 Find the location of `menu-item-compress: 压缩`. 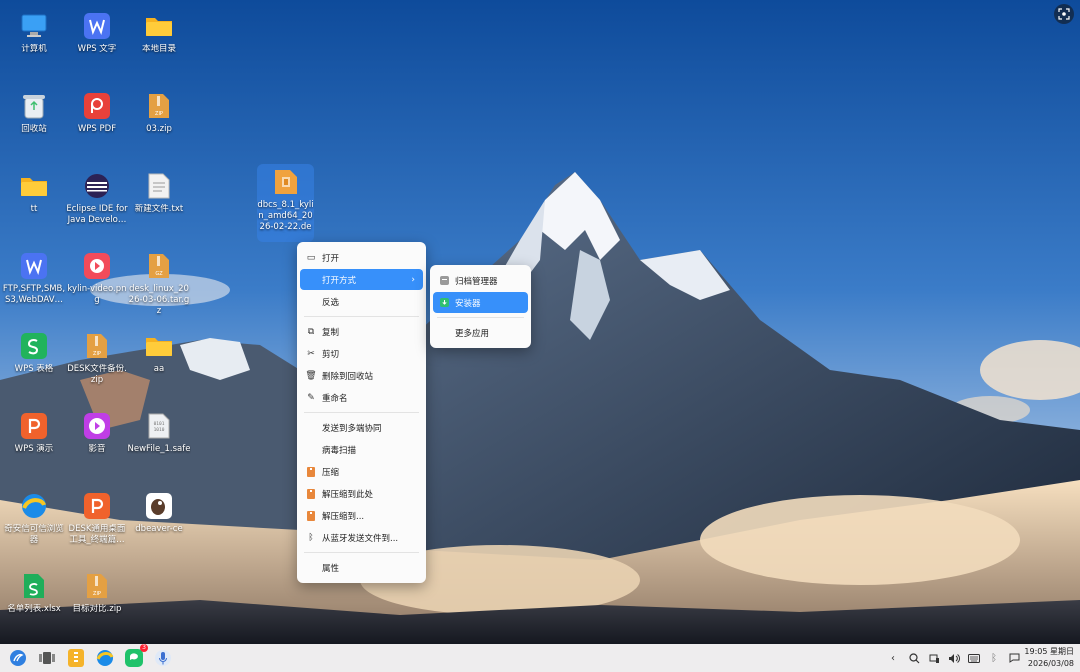

menu-item-compress: 压缩 is located at coordinates (361, 471).